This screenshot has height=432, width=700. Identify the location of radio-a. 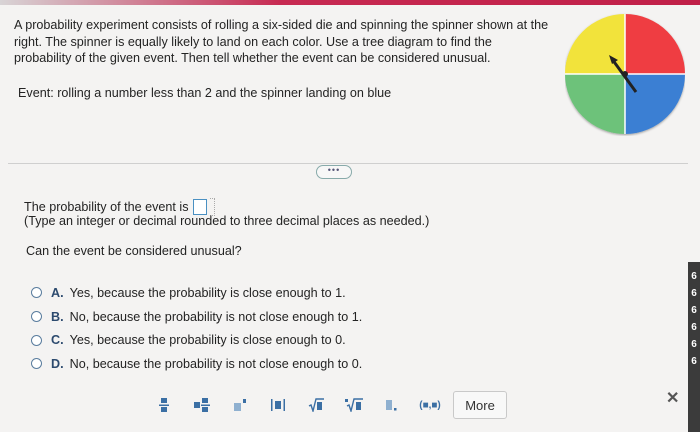
(36, 293).